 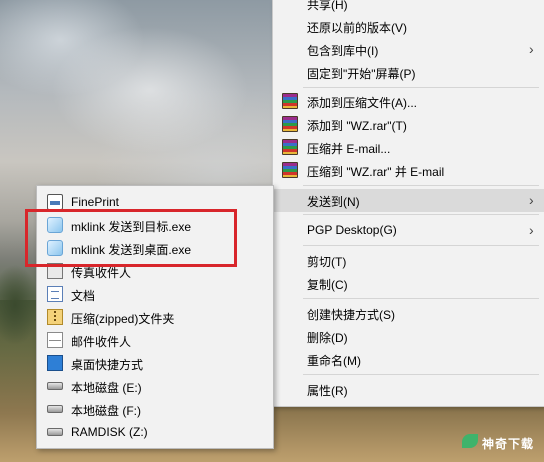 I want to click on send-to-item-label: 文档, so click(x=83, y=296).